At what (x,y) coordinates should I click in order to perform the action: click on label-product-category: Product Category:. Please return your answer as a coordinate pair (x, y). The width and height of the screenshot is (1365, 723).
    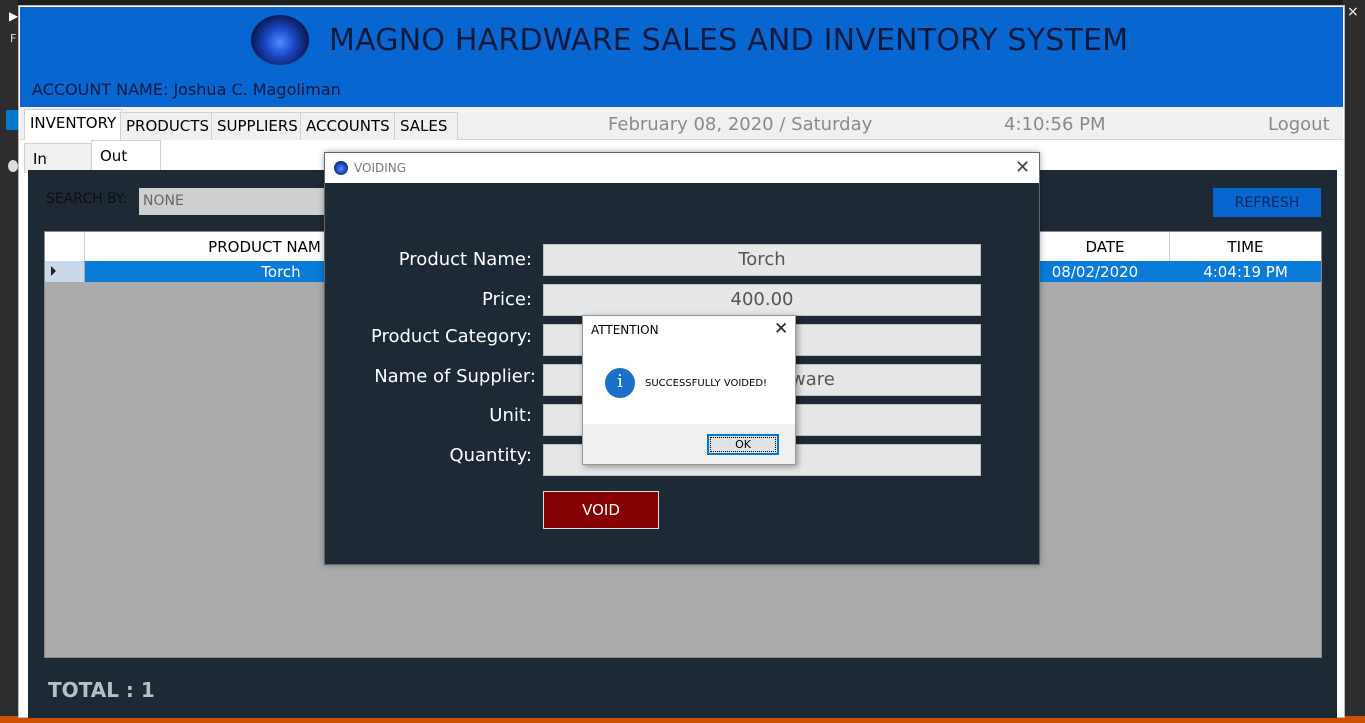
    Looking at the image, I should click on (451, 336).